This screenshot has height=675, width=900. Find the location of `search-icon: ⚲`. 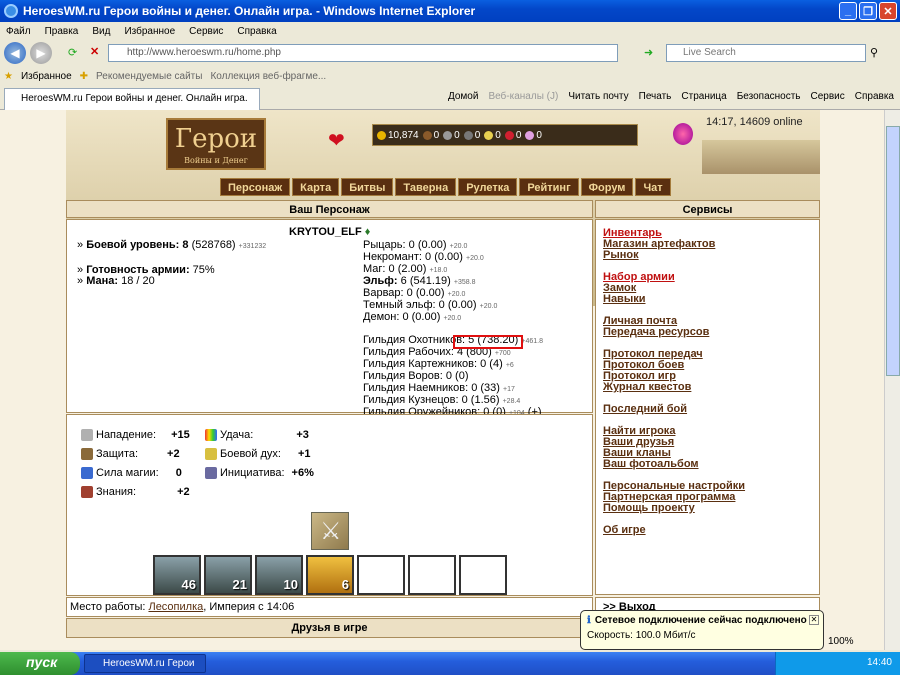

search-icon: ⚲ is located at coordinates (874, 52).